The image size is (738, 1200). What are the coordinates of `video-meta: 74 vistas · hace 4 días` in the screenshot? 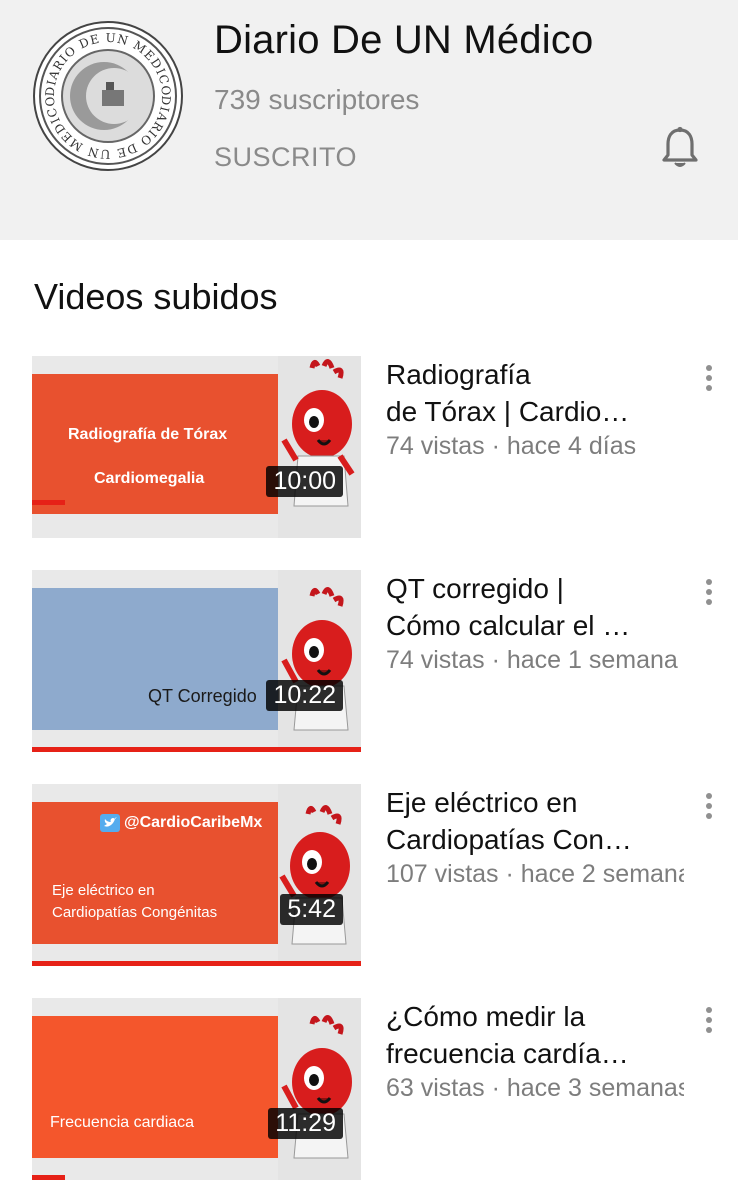 It's located at (511, 446).